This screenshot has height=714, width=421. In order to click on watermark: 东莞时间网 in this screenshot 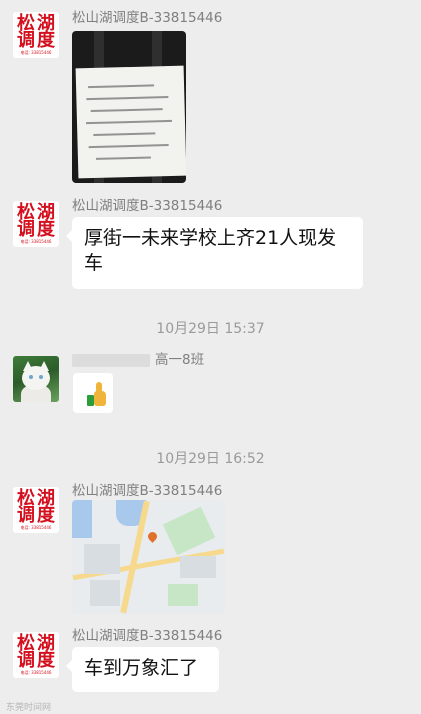, I will do `click(29, 708)`.